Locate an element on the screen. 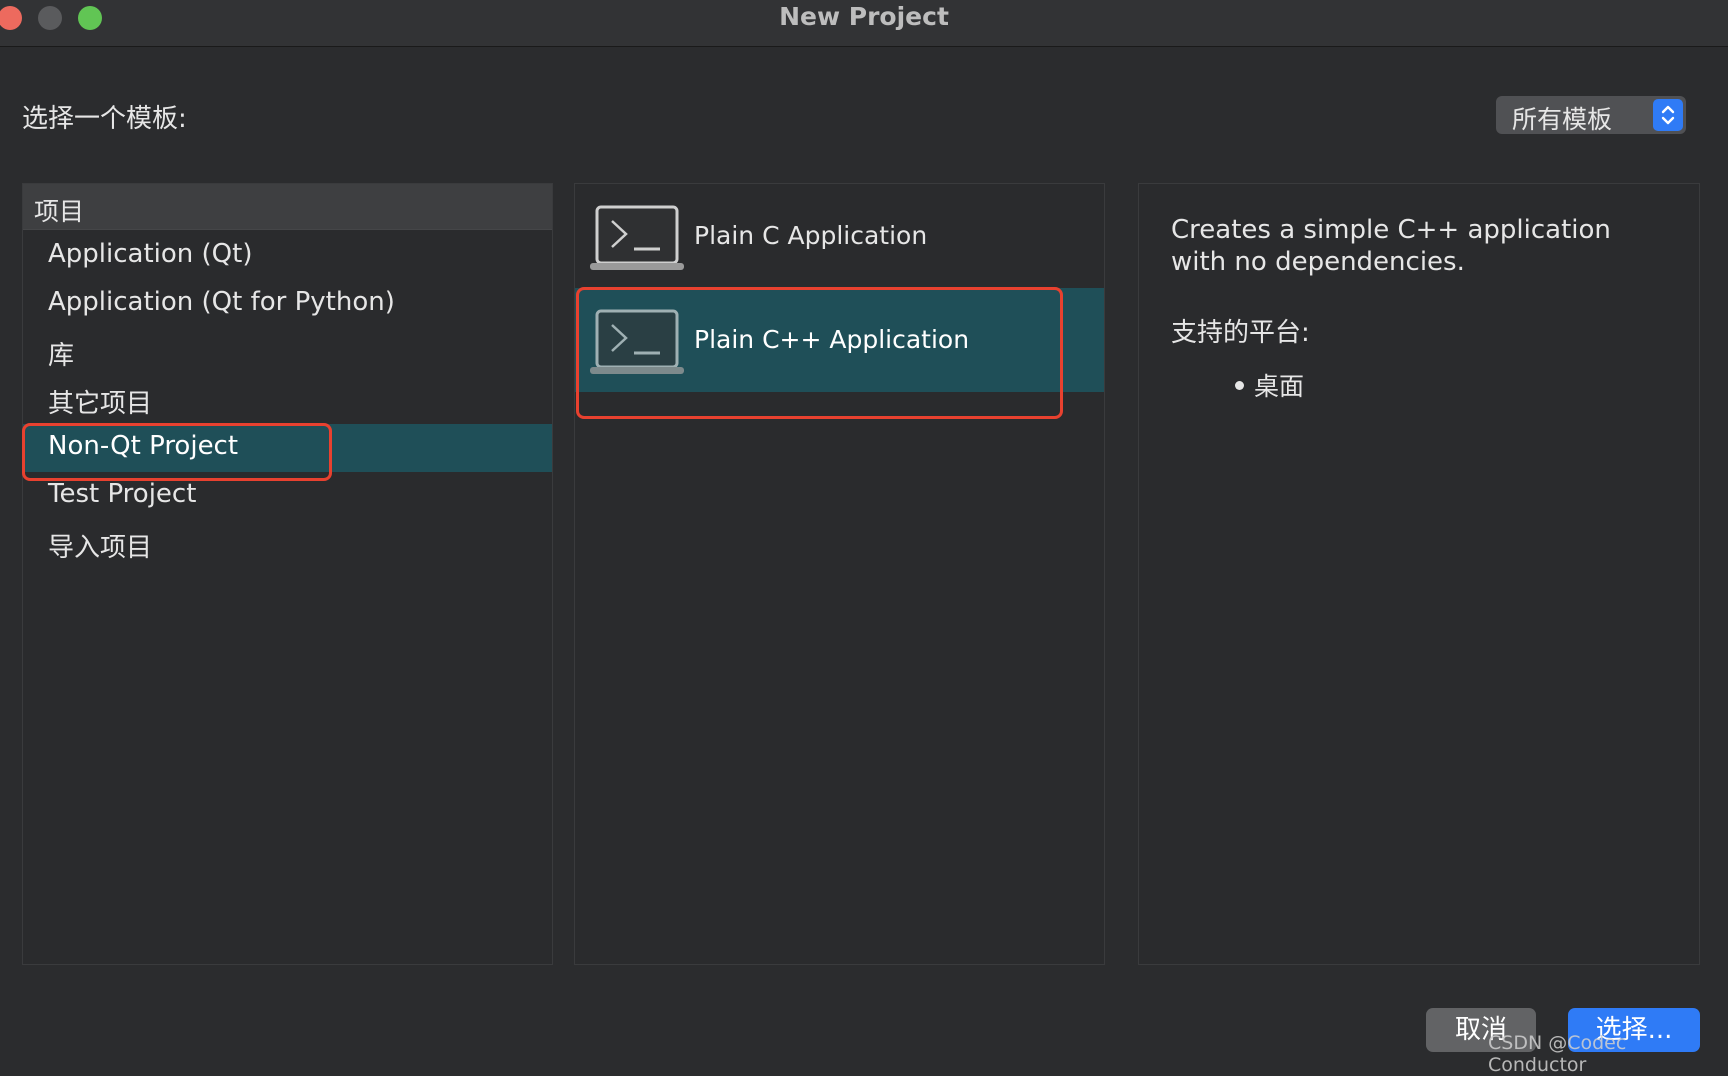  category-item-label: Test Project is located at coordinates (122, 494).